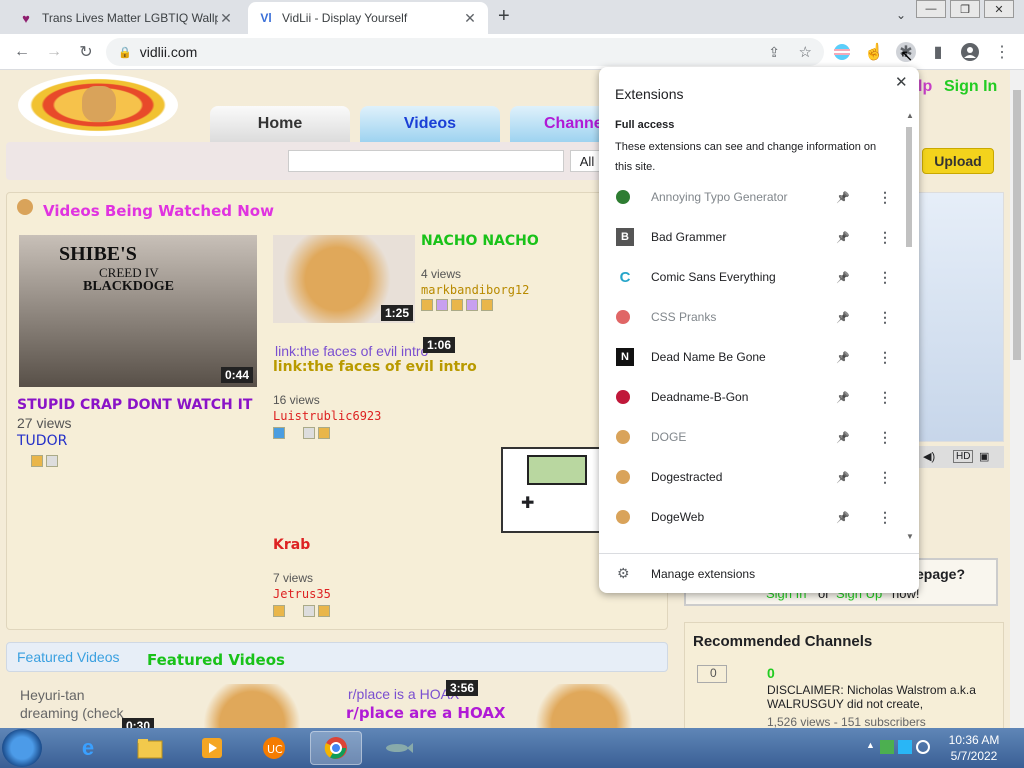  What do you see at coordinates (134, 405) in the screenshot?
I see `video-title: STUPID CRAP DONT WATCH IT` at bounding box center [134, 405].